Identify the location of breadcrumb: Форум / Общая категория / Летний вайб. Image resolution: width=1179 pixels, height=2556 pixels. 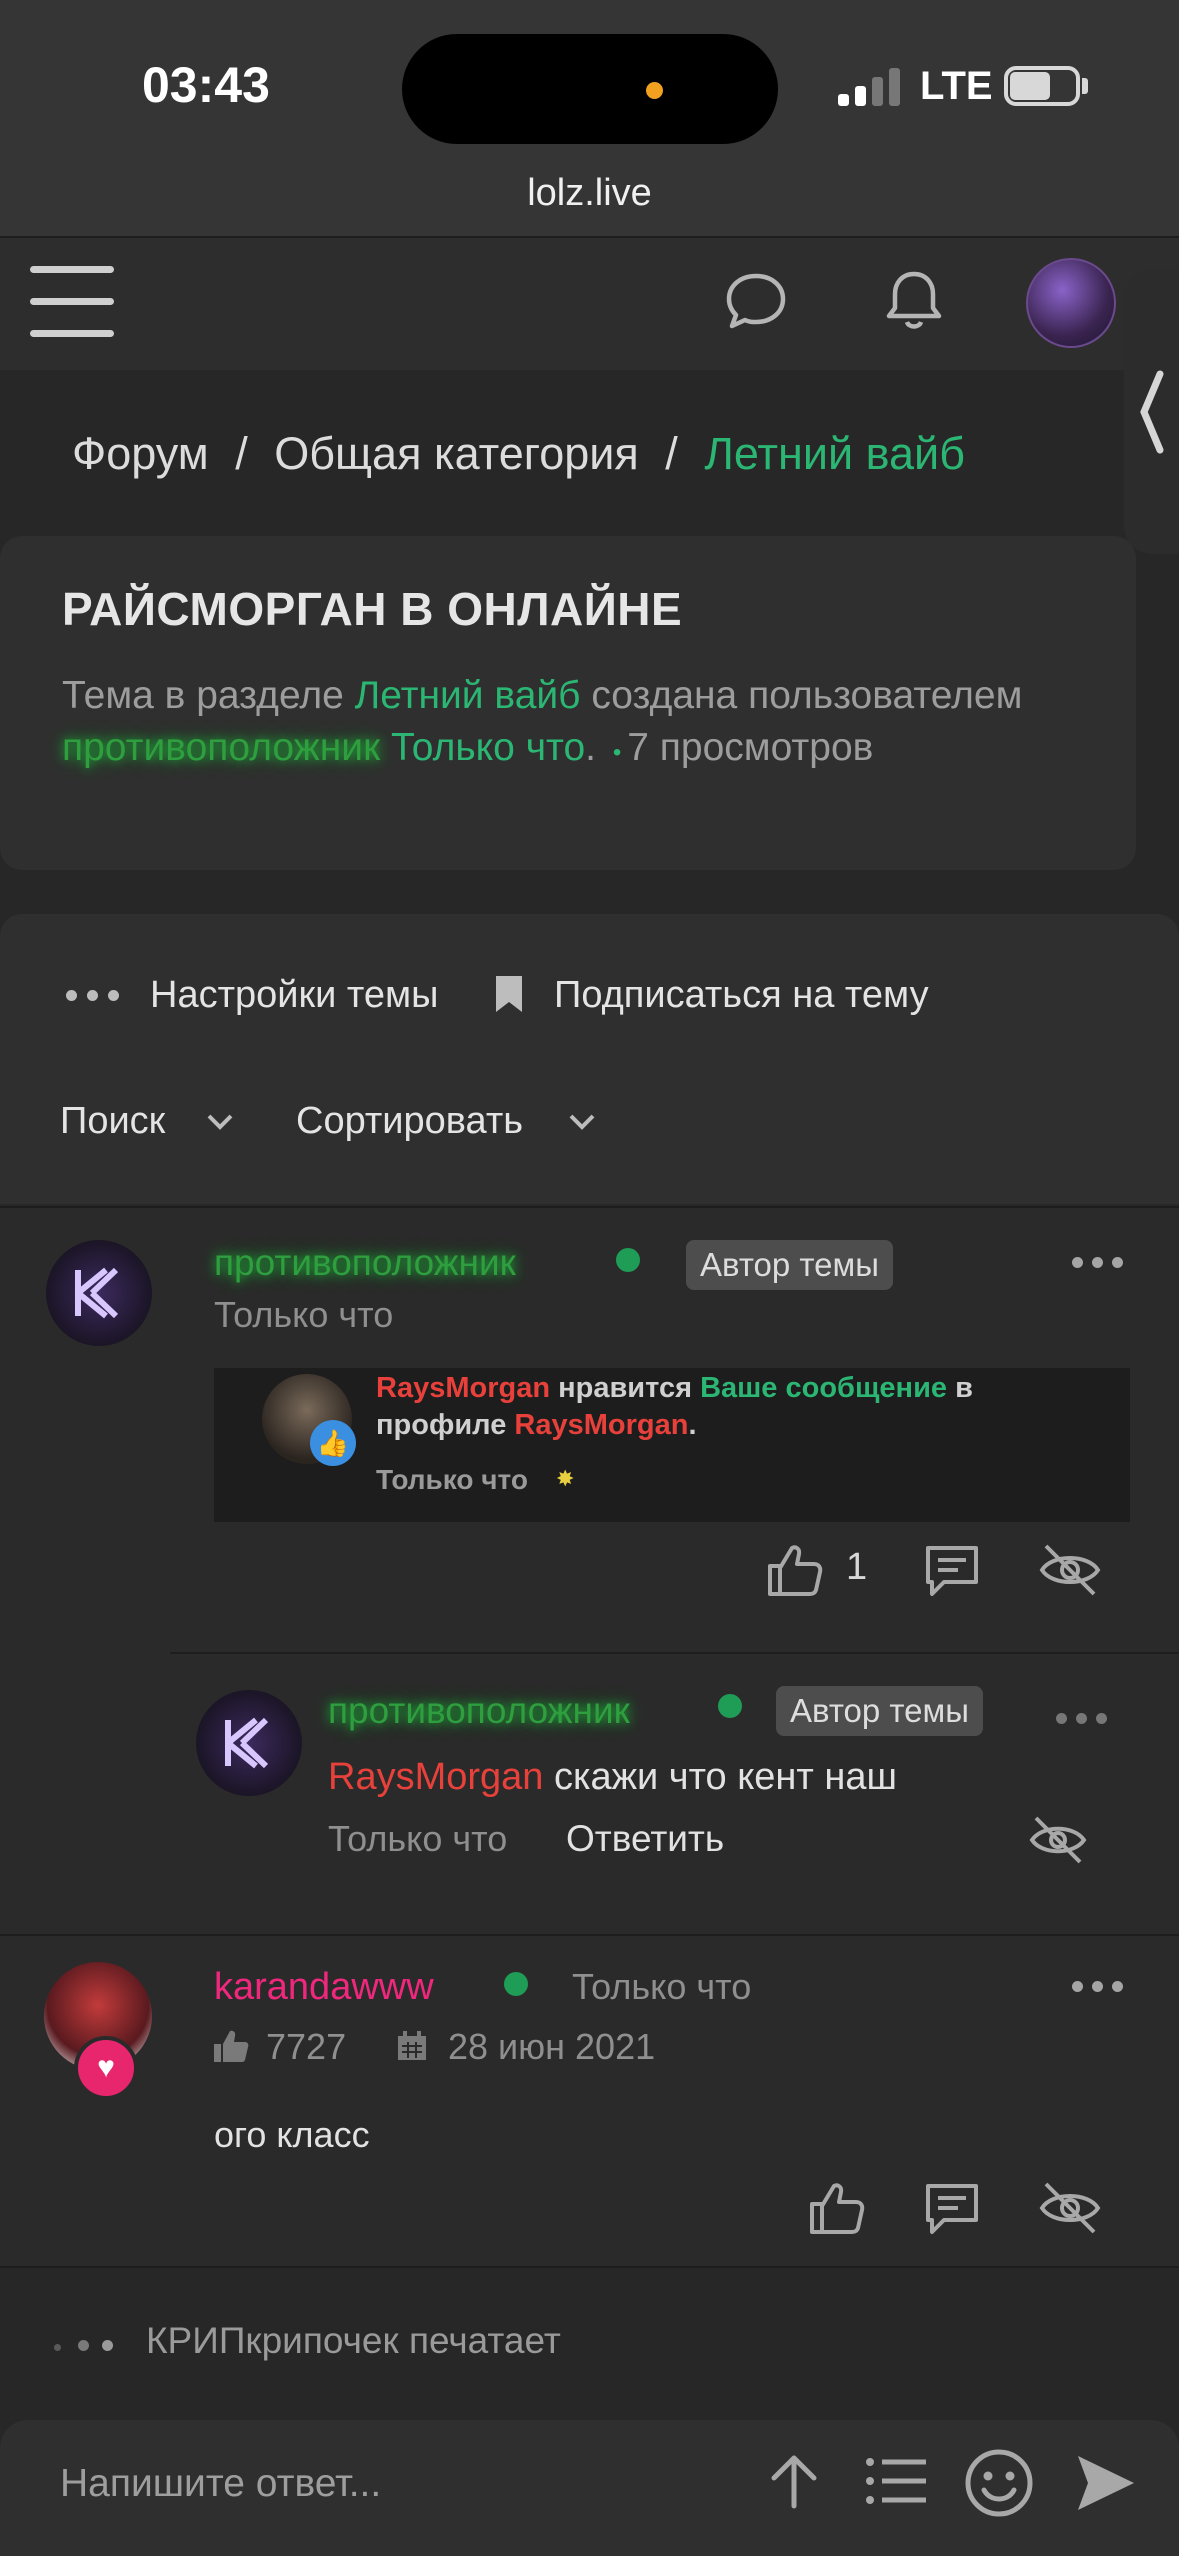
(518, 454).